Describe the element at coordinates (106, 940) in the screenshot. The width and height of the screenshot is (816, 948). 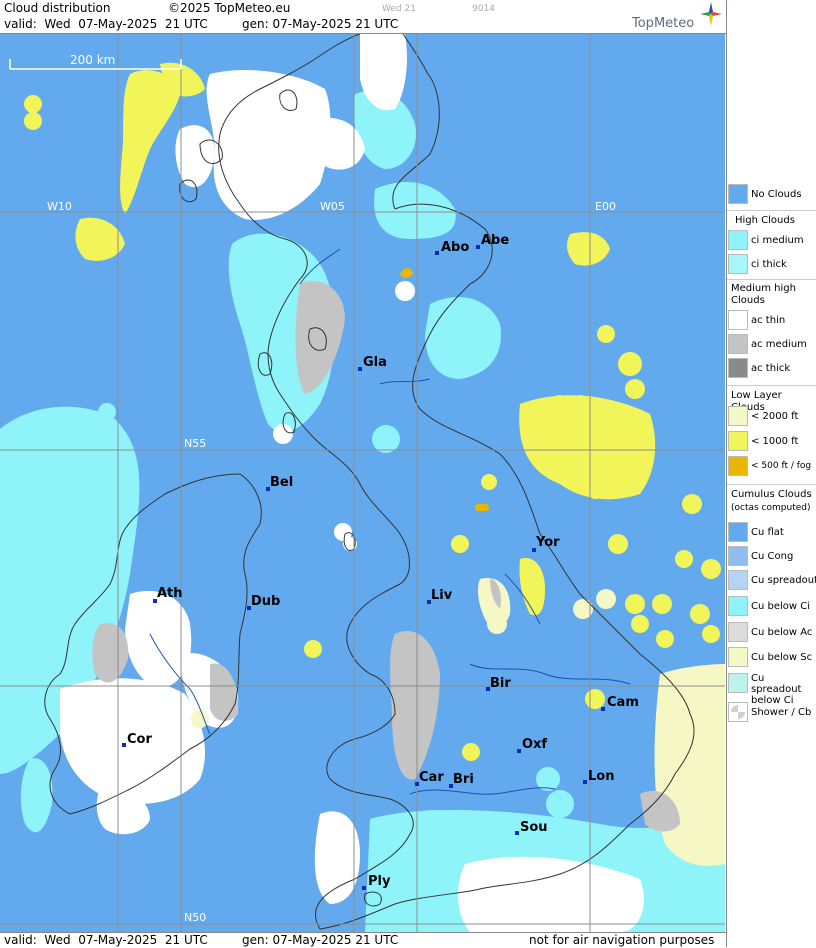
I see `footer-valid-time: valid: Wed 07-May-2025 21 UTC` at that location.